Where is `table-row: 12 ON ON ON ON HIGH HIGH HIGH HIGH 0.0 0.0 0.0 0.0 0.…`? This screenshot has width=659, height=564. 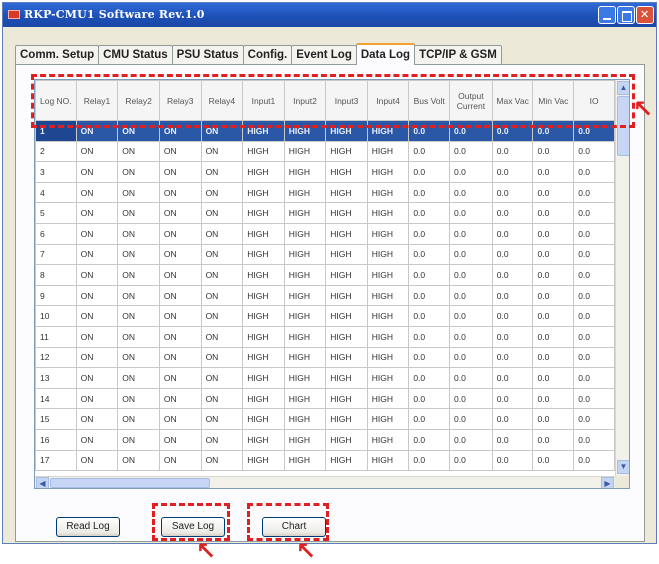
table-row: 12 ON ON ON ON HIGH HIGH HIGH HIGH 0.0 0.0 0.0 0.0 0.… is located at coordinates (325, 357).